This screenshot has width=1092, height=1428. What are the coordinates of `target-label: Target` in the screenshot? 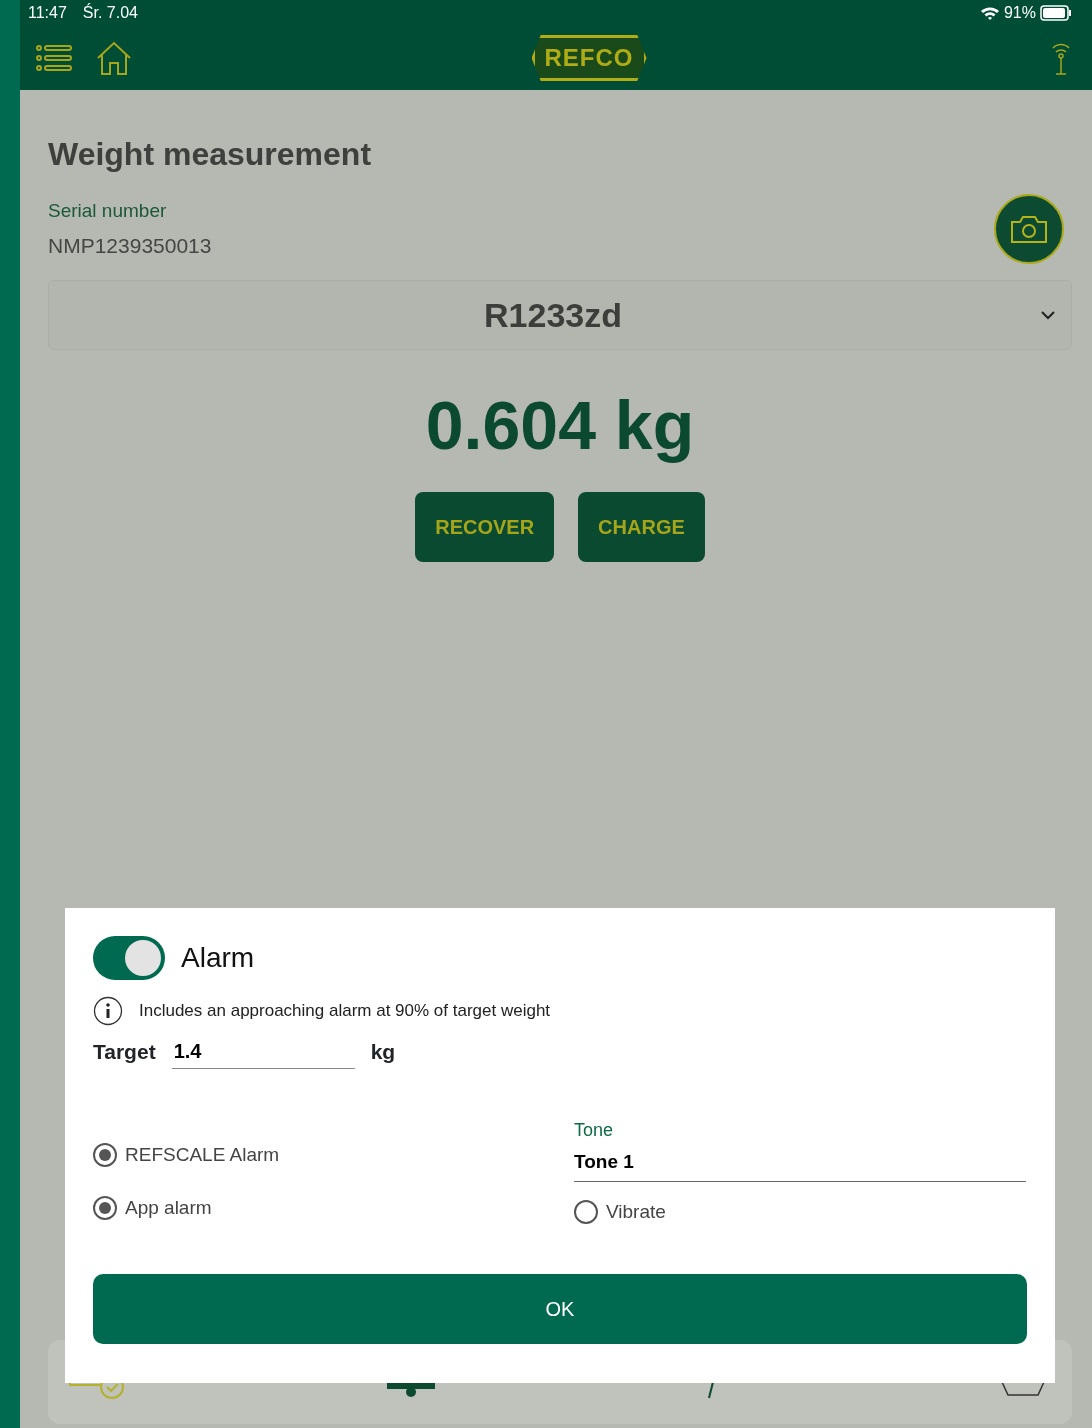 It's located at (124, 1051).